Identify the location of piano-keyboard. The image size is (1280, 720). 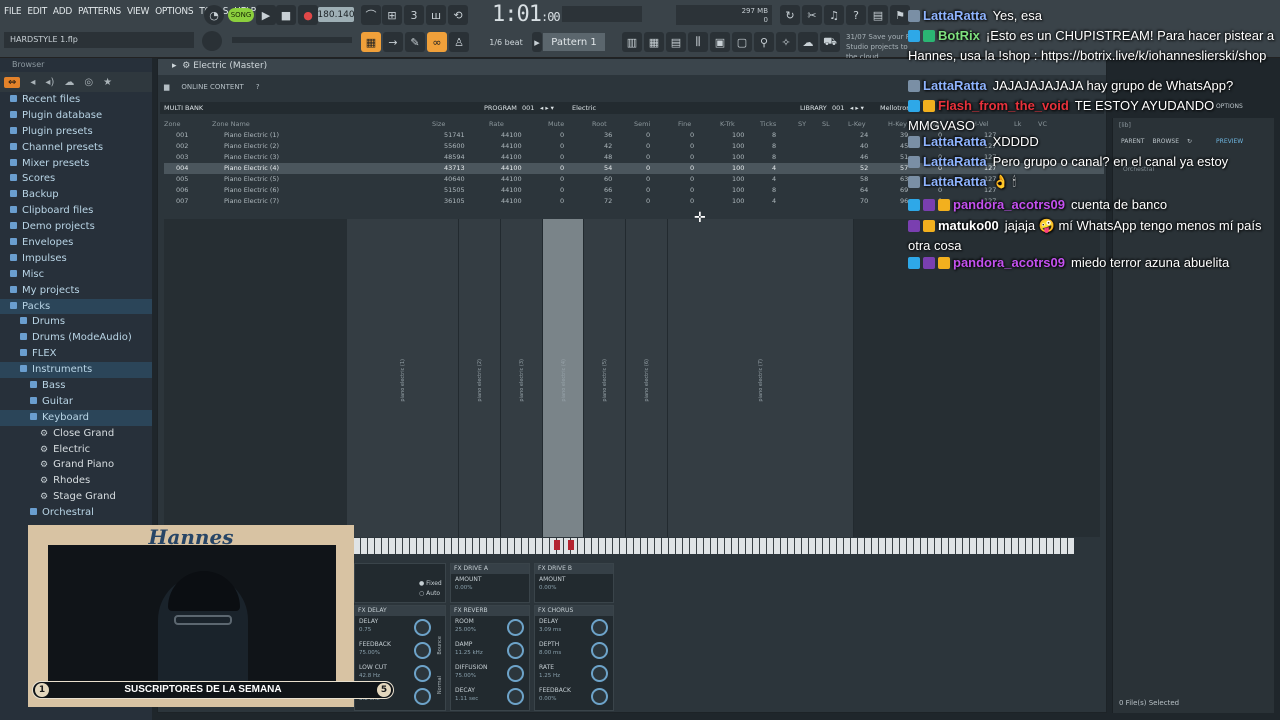
(714, 546).